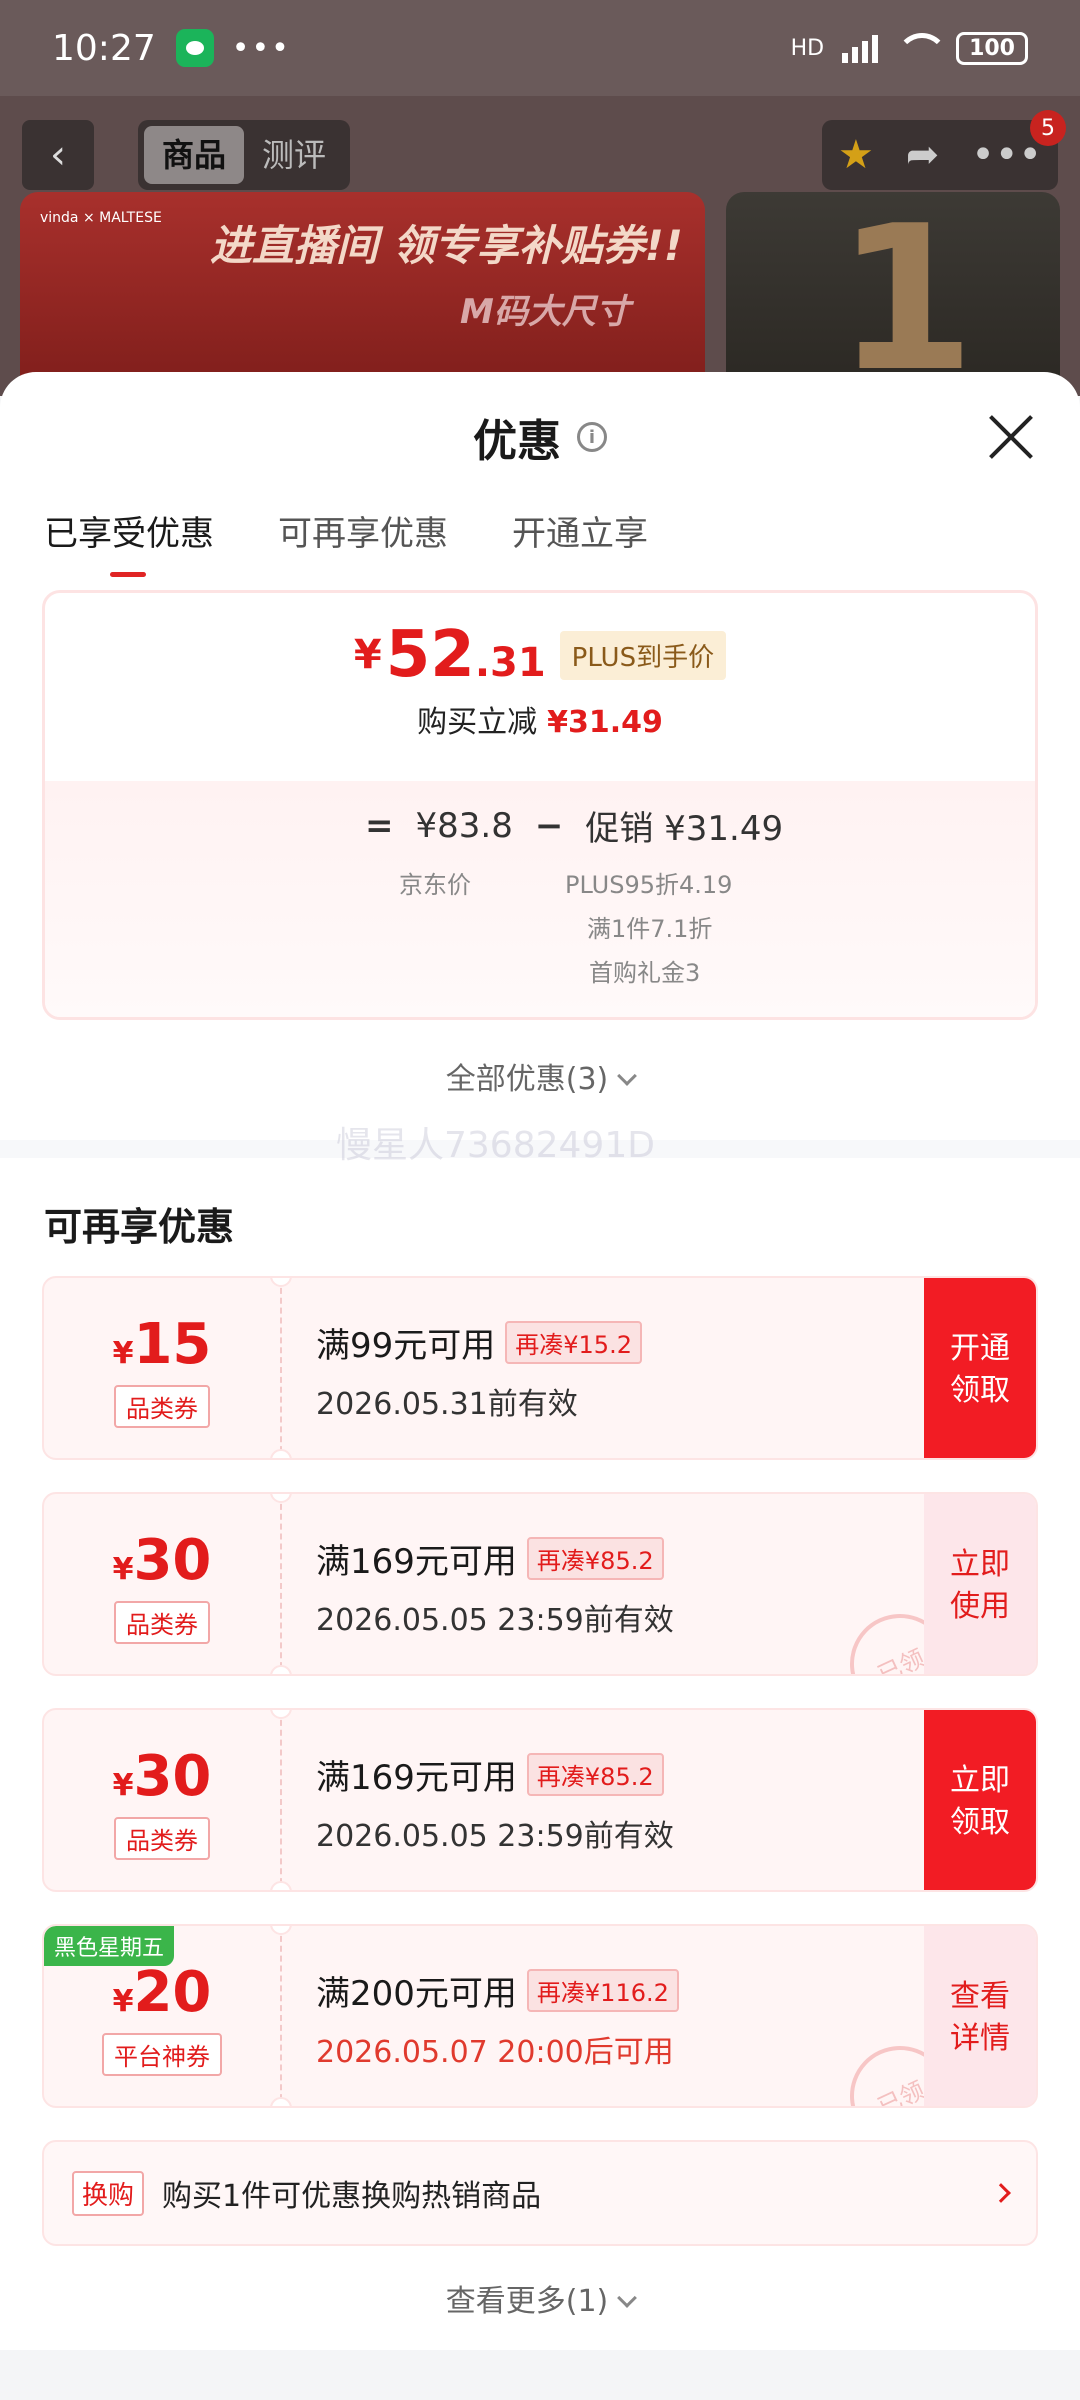 The width and height of the screenshot is (1080, 2400). I want to click on bottom-band, so click(540, 2375).